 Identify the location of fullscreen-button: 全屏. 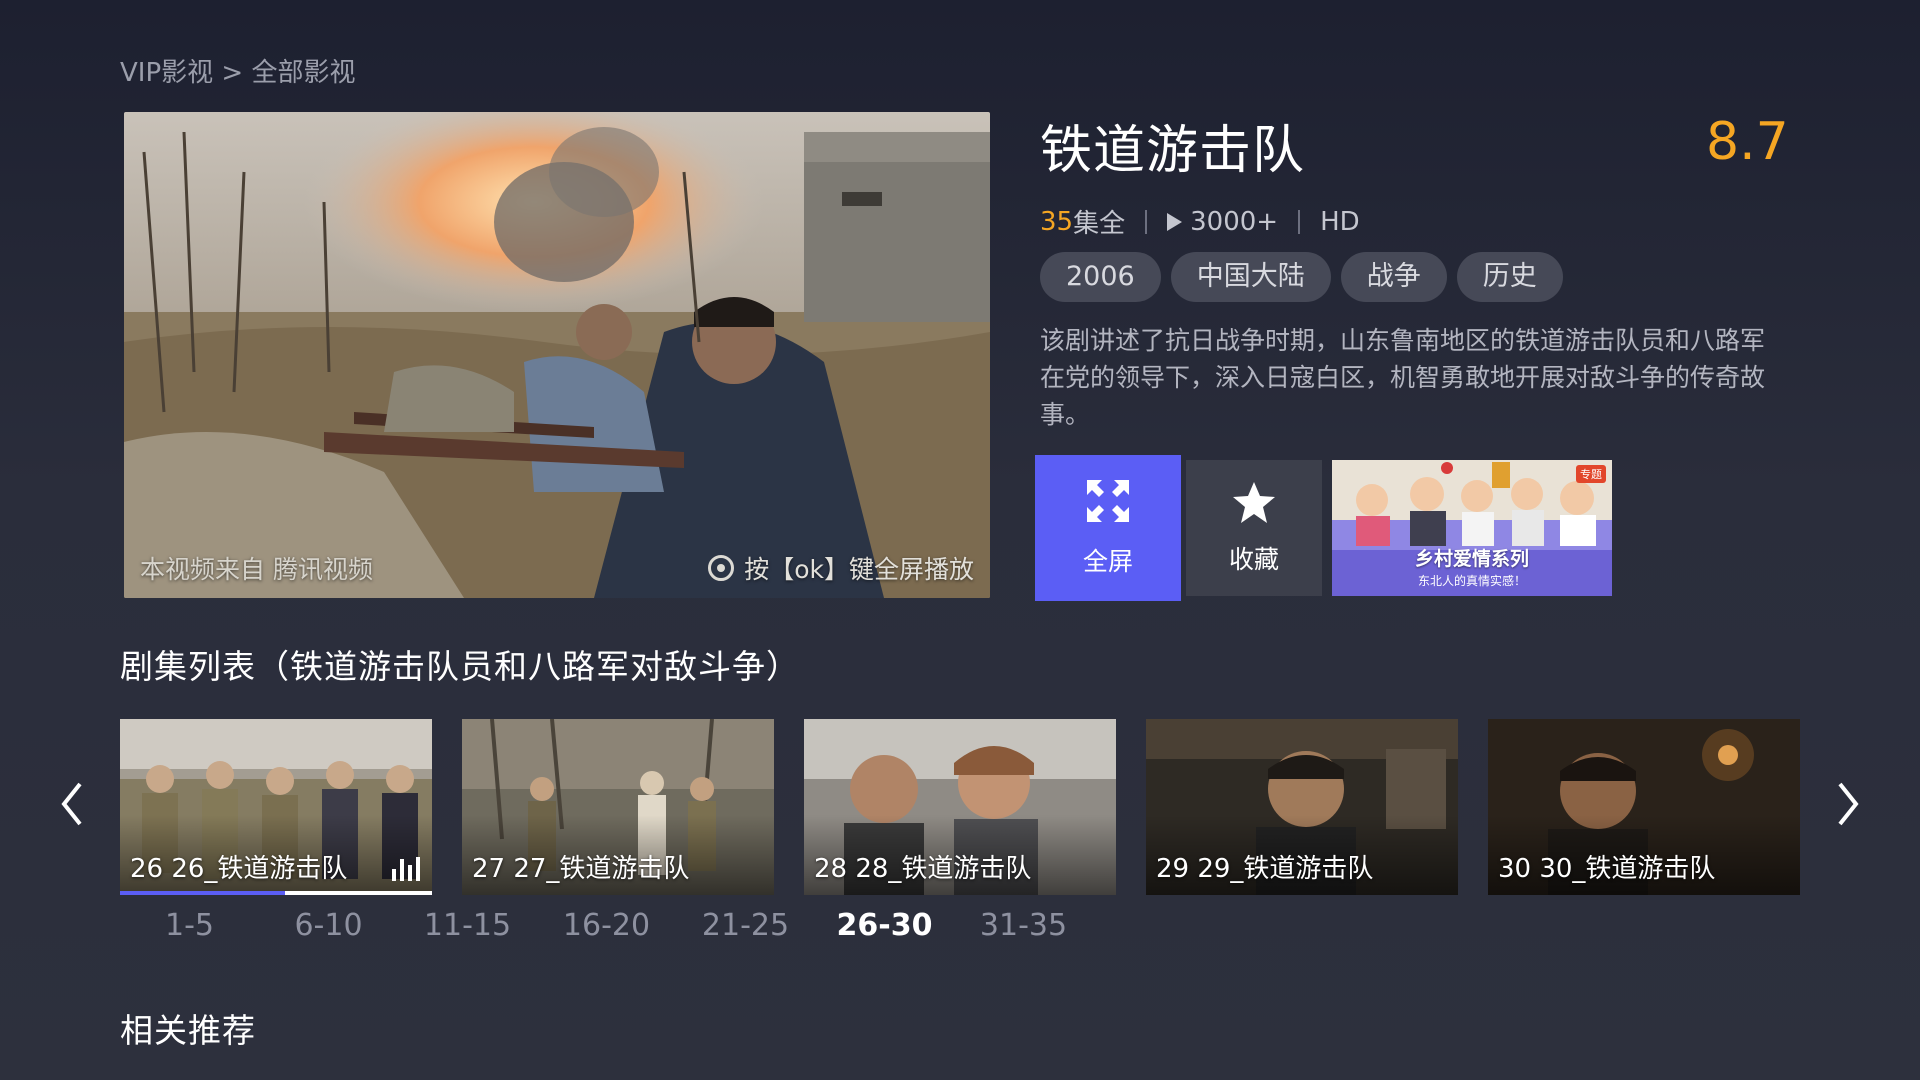
(1108, 528).